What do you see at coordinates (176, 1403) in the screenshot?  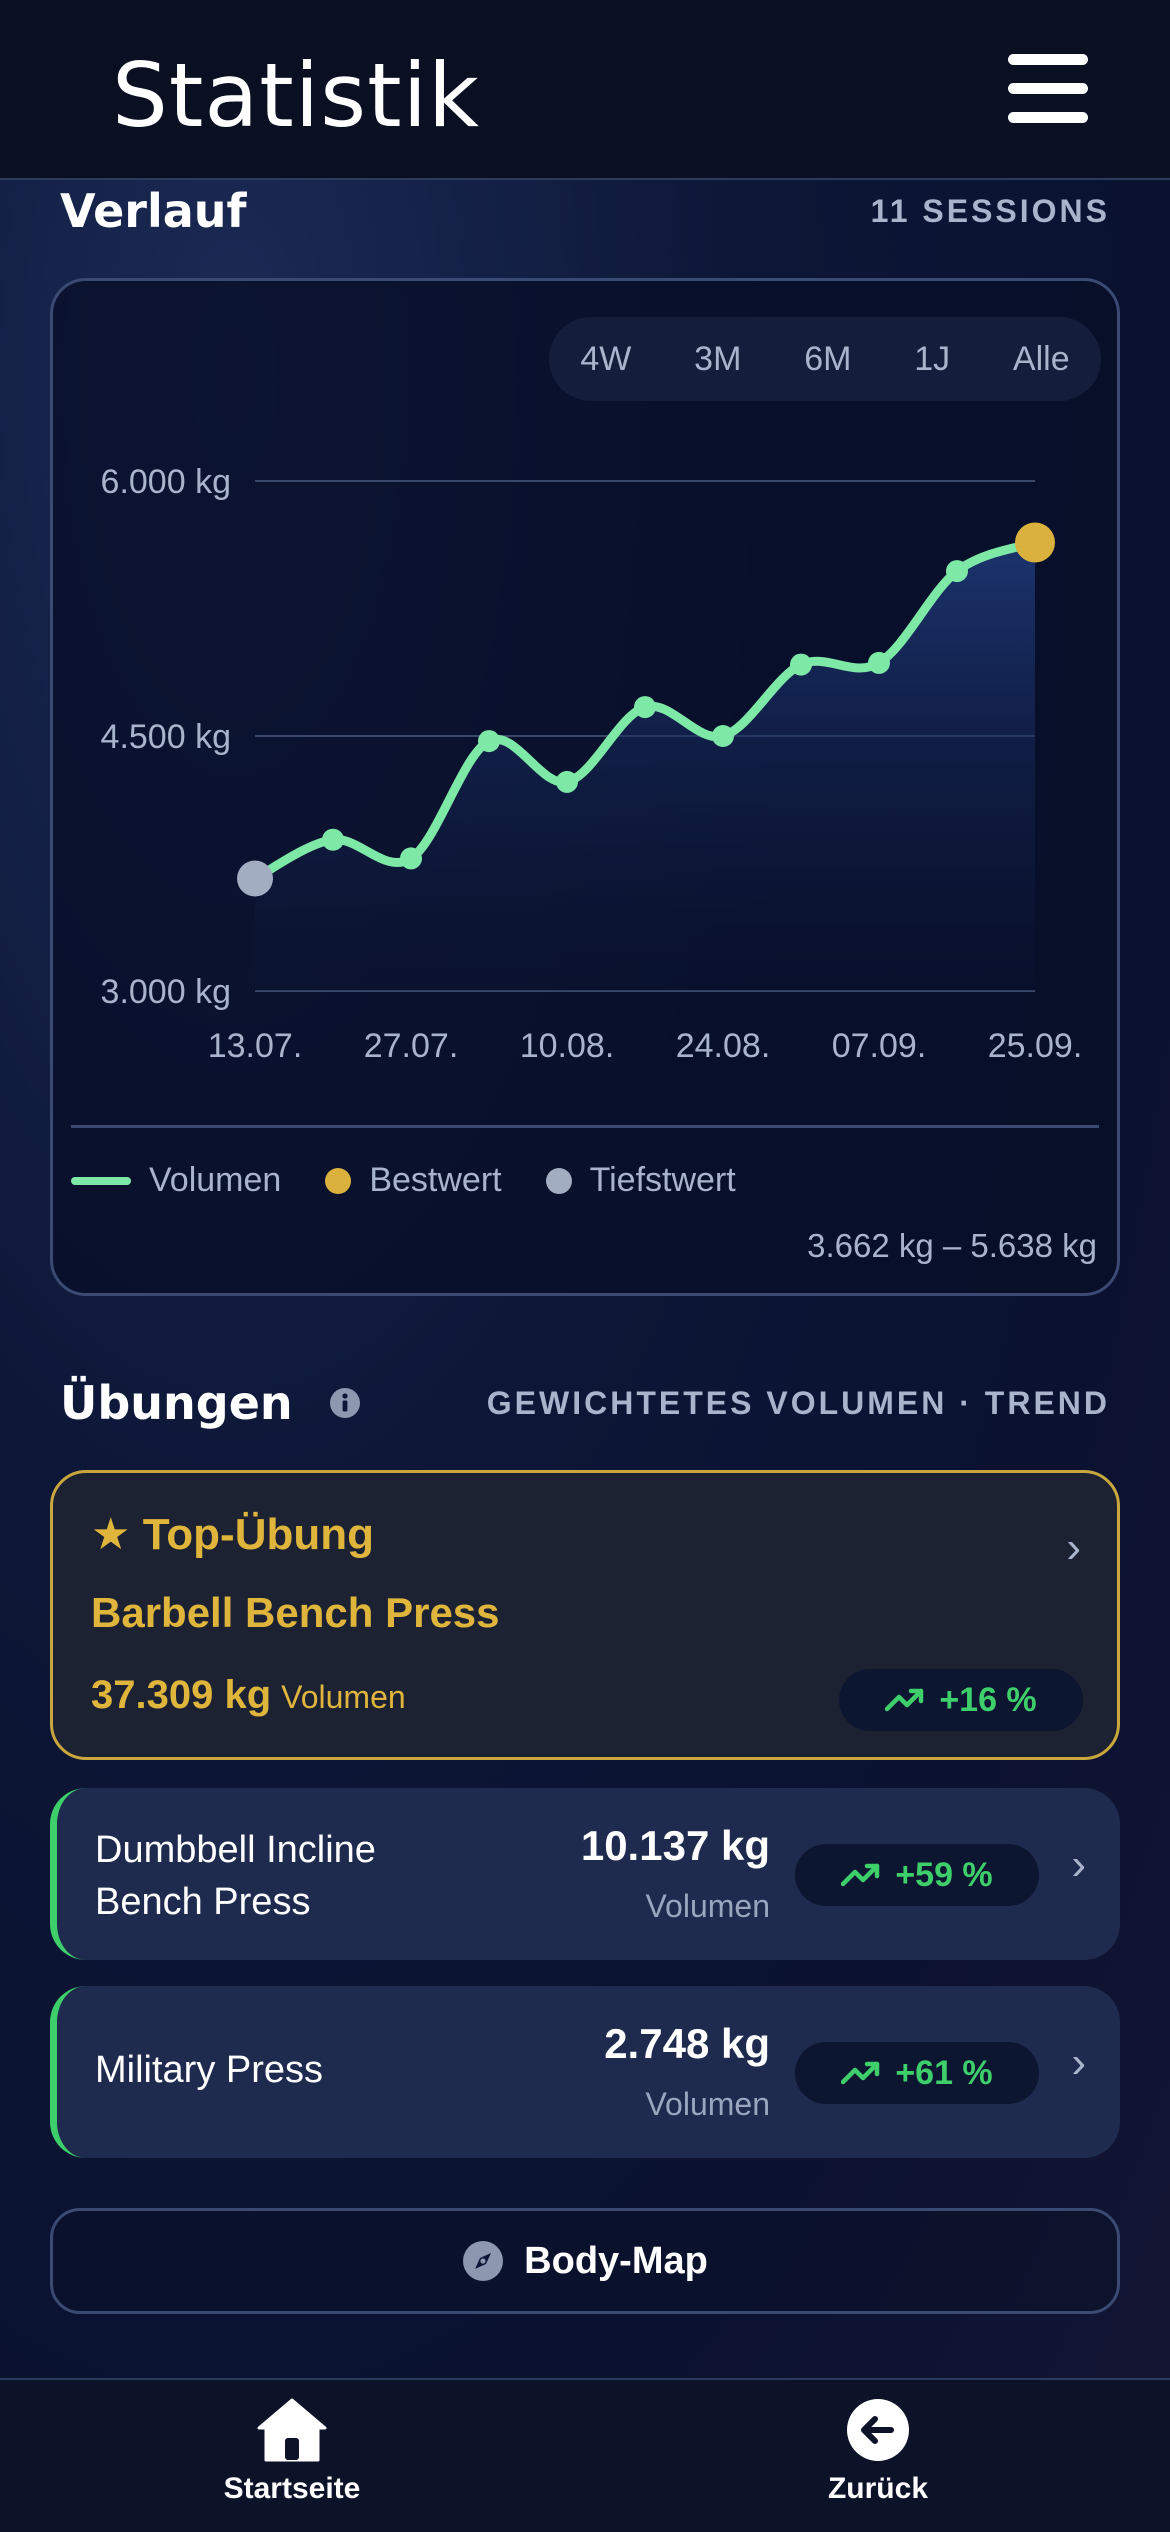 I see `exercises-title: Übungen` at bounding box center [176, 1403].